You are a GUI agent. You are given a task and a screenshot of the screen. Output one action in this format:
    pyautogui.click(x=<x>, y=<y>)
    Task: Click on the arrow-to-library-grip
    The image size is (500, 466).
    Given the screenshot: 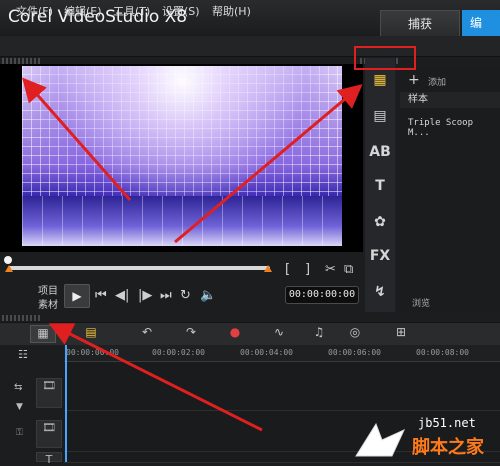 What is the action you would take?
    pyautogui.click(x=268, y=164)
    